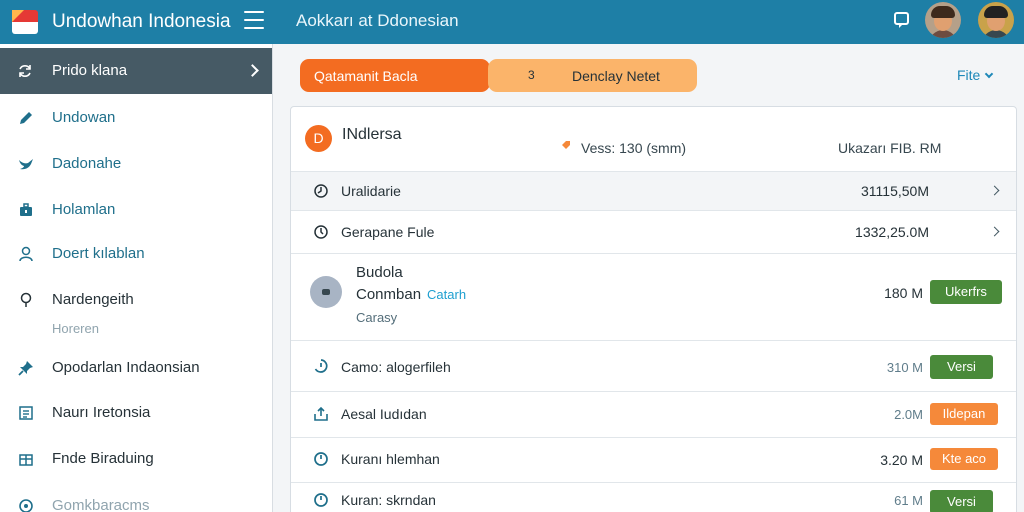 This screenshot has width=1024, height=512. Describe the element at coordinates (634, 148) in the screenshot. I see `package-version: Vess: 130 (smm)` at that location.